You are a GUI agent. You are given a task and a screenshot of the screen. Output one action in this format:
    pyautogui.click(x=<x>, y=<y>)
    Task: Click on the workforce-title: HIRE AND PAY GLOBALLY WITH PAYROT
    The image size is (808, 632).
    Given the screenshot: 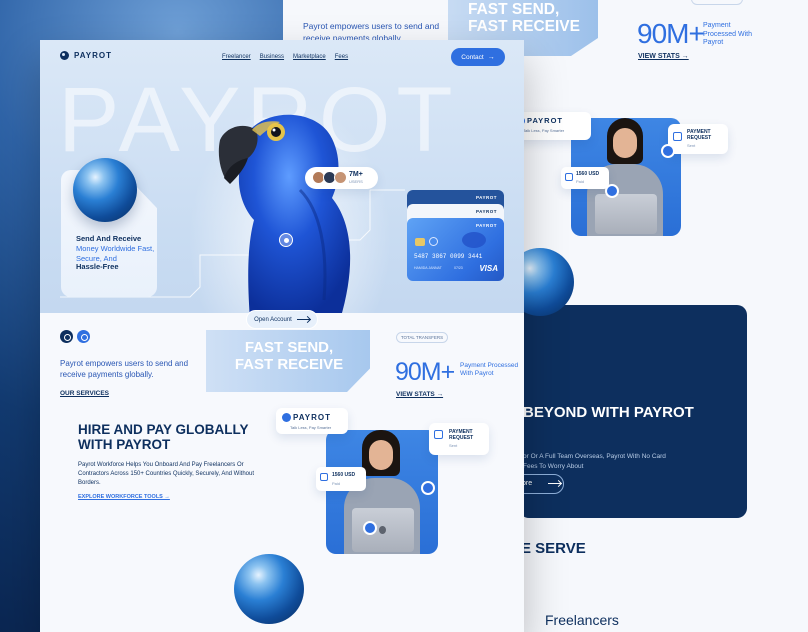 What is the action you would take?
    pyautogui.click(x=163, y=437)
    